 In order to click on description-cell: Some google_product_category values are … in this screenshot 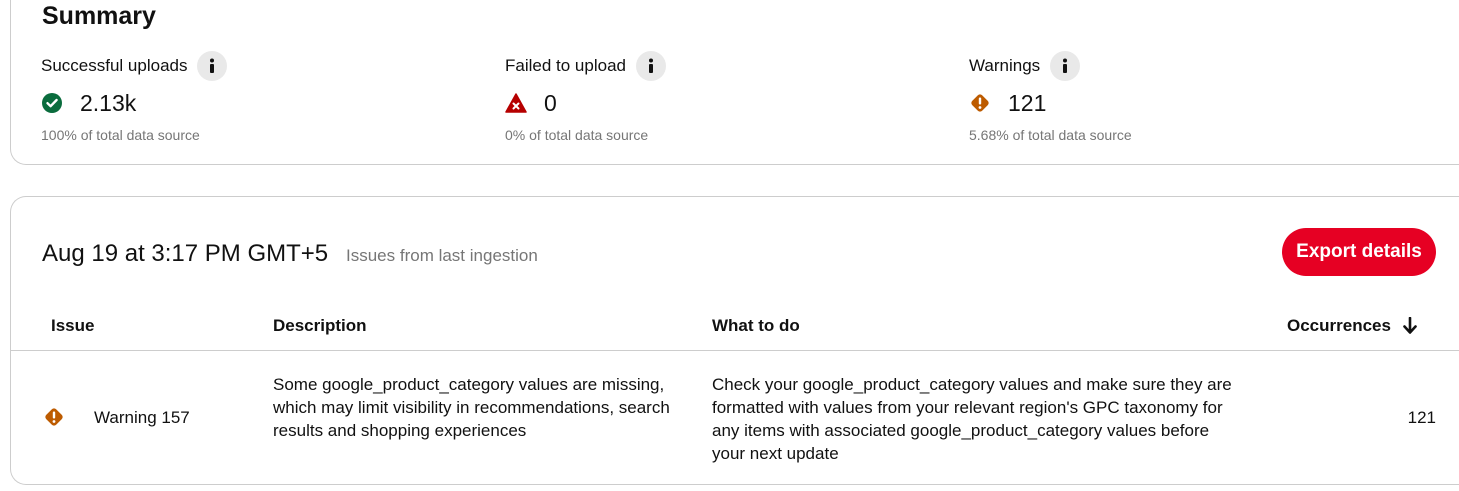, I will do `click(471, 407)`.